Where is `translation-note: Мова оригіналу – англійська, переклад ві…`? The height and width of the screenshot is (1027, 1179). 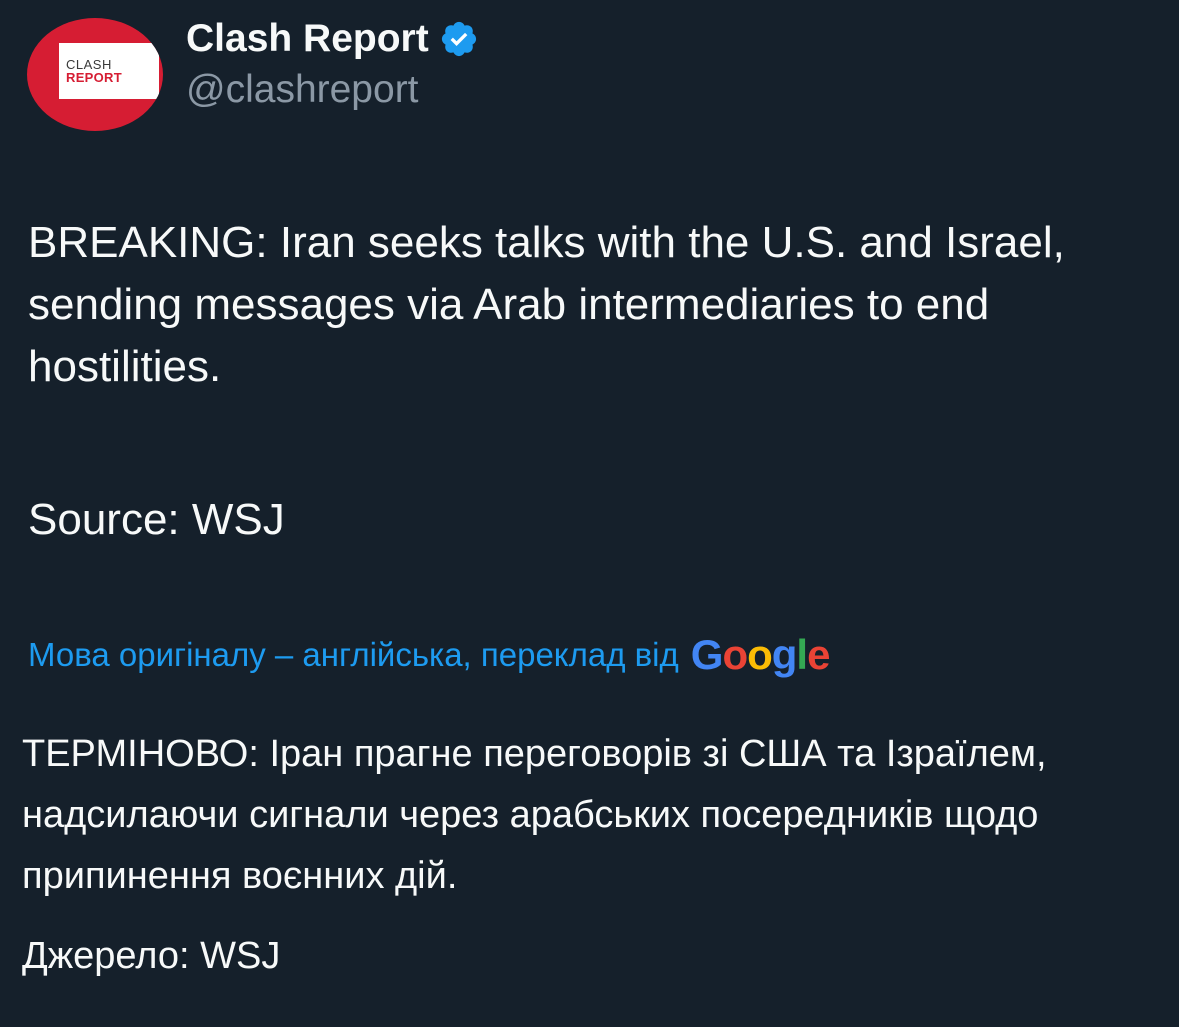 translation-note: Мова оригіналу – англійська, переклад ві… is located at coordinates (353, 654).